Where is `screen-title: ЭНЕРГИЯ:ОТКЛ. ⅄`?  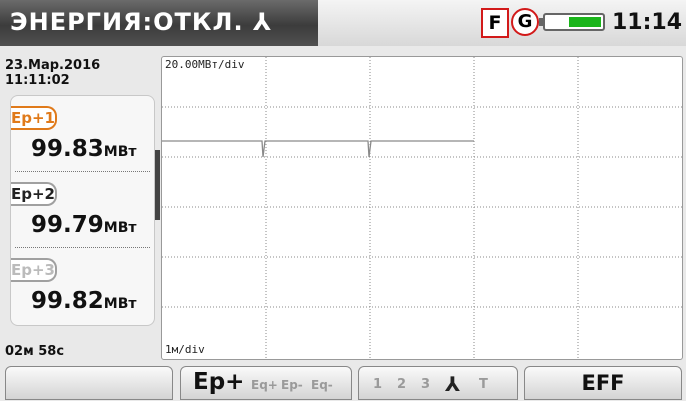 screen-title: ЭНЕРГИЯ:ОТКЛ. ⅄ is located at coordinates (141, 22).